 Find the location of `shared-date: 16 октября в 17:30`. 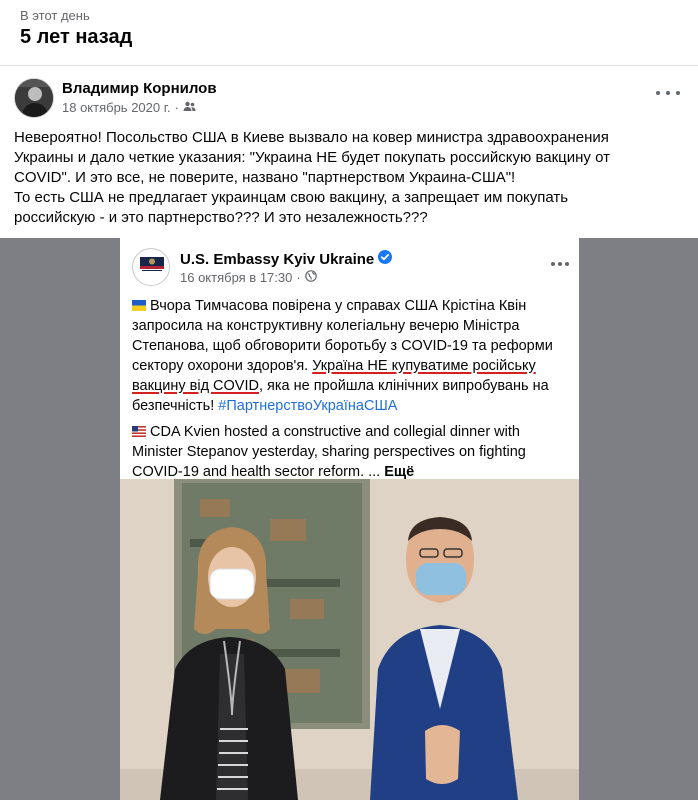

shared-date: 16 октября в 17:30 is located at coordinates (236, 277).